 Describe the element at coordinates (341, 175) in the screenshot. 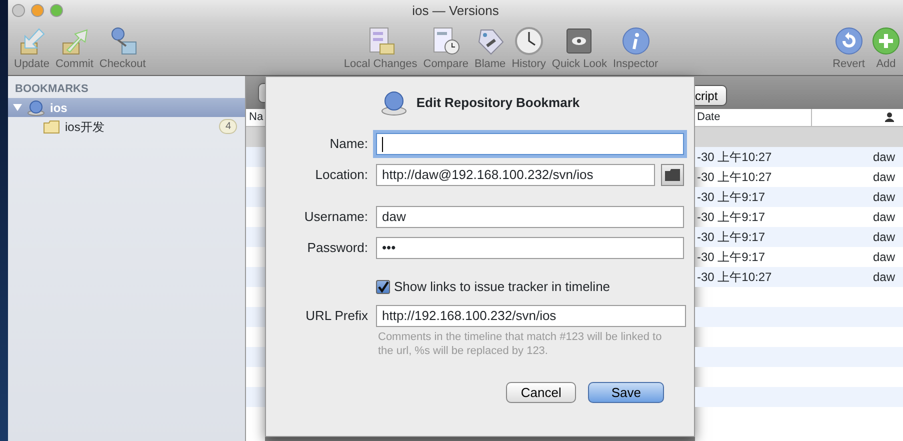

I see `field-label: Location:` at that location.